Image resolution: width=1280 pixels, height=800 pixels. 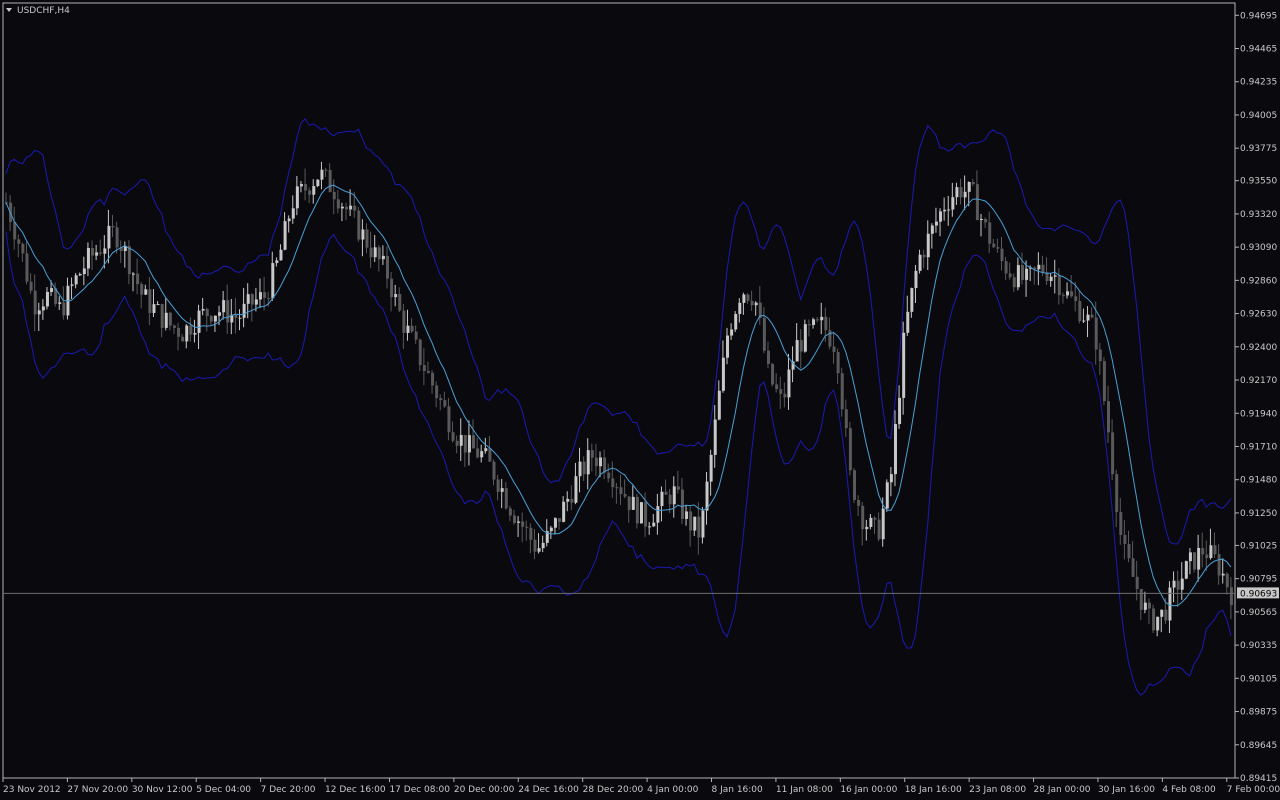 What do you see at coordinates (97, 790) in the screenshot?
I see `x-tick-label: 27 Nov 20:00` at bounding box center [97, 790].